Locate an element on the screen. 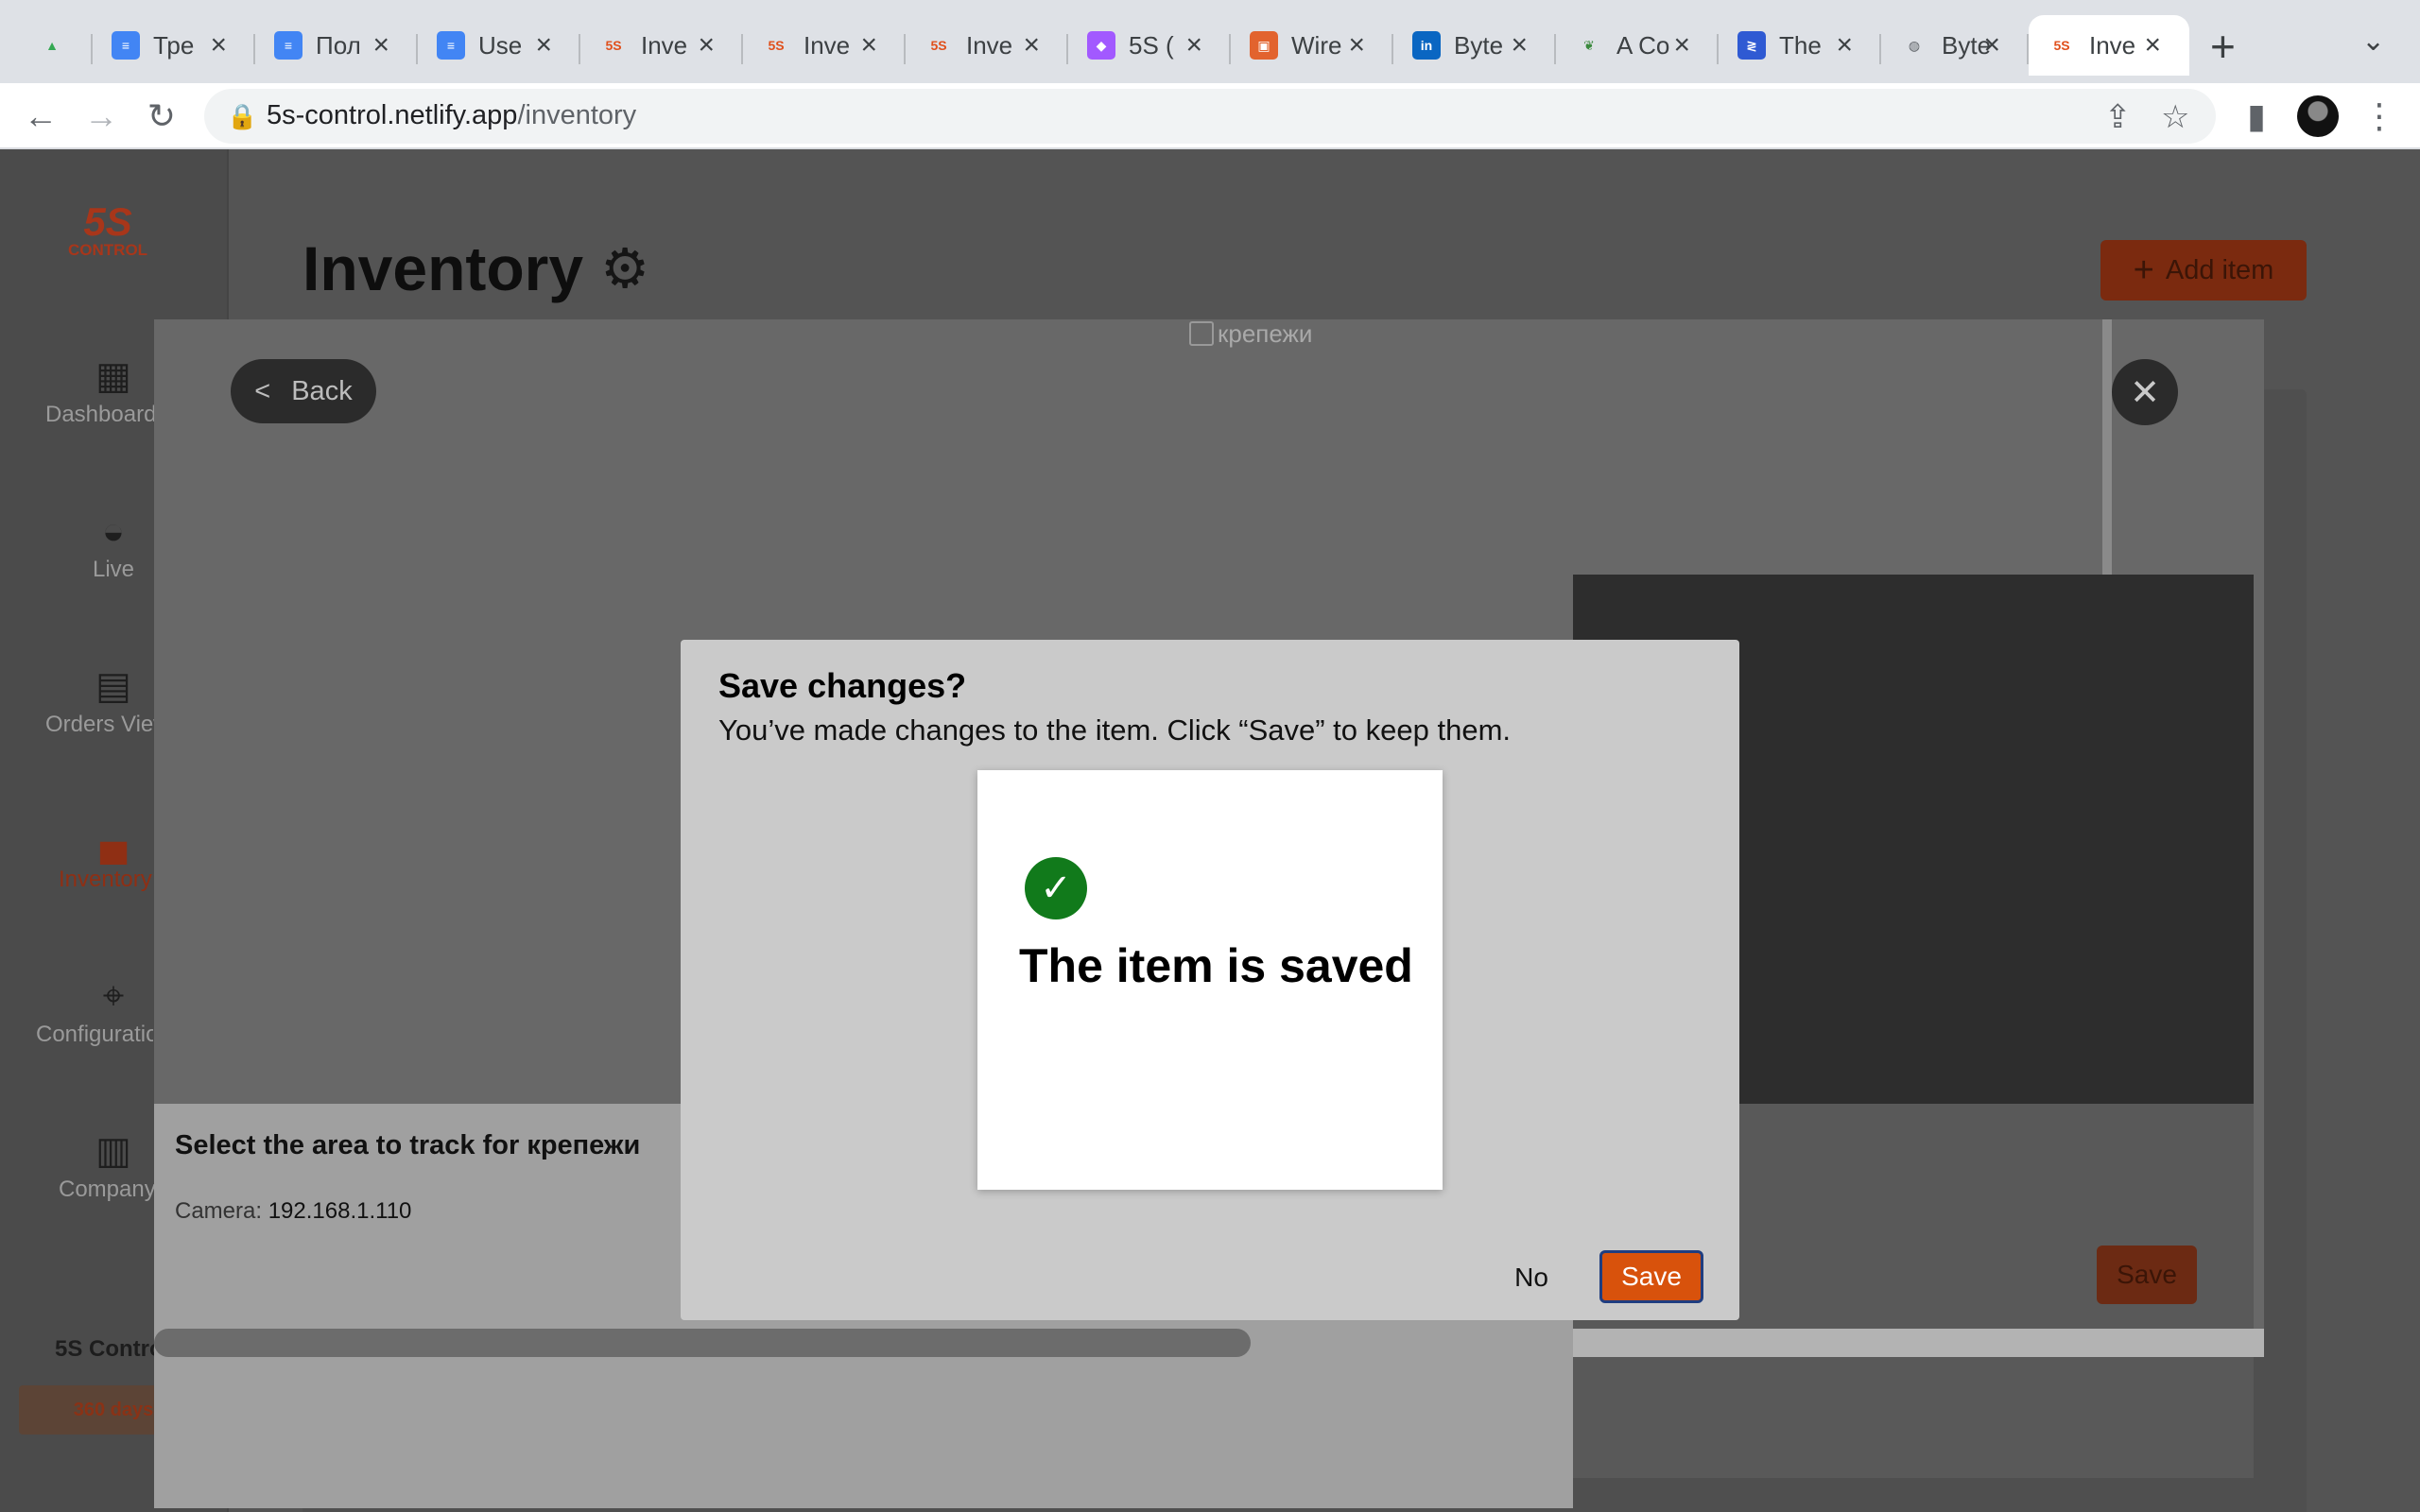  back-button: < Back is located at coordinates (303, 391).